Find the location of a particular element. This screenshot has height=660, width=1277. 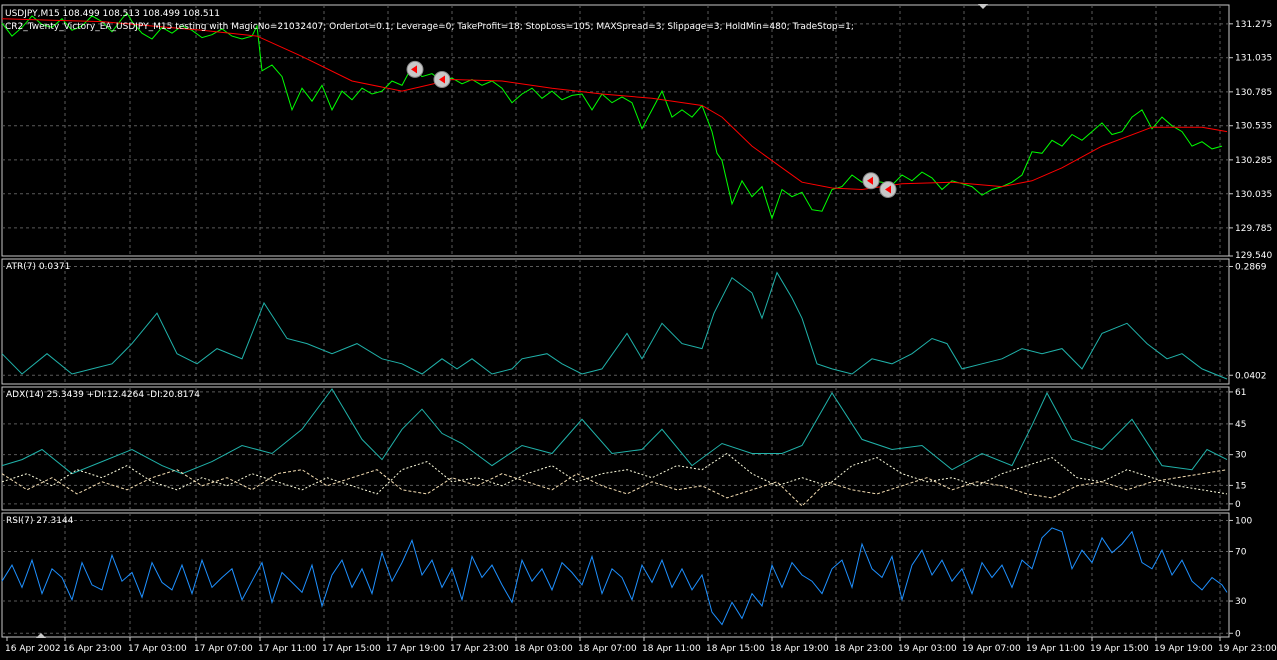

x-tick-label: 18 Apr 11:00 is located at coordinates (671, 649).